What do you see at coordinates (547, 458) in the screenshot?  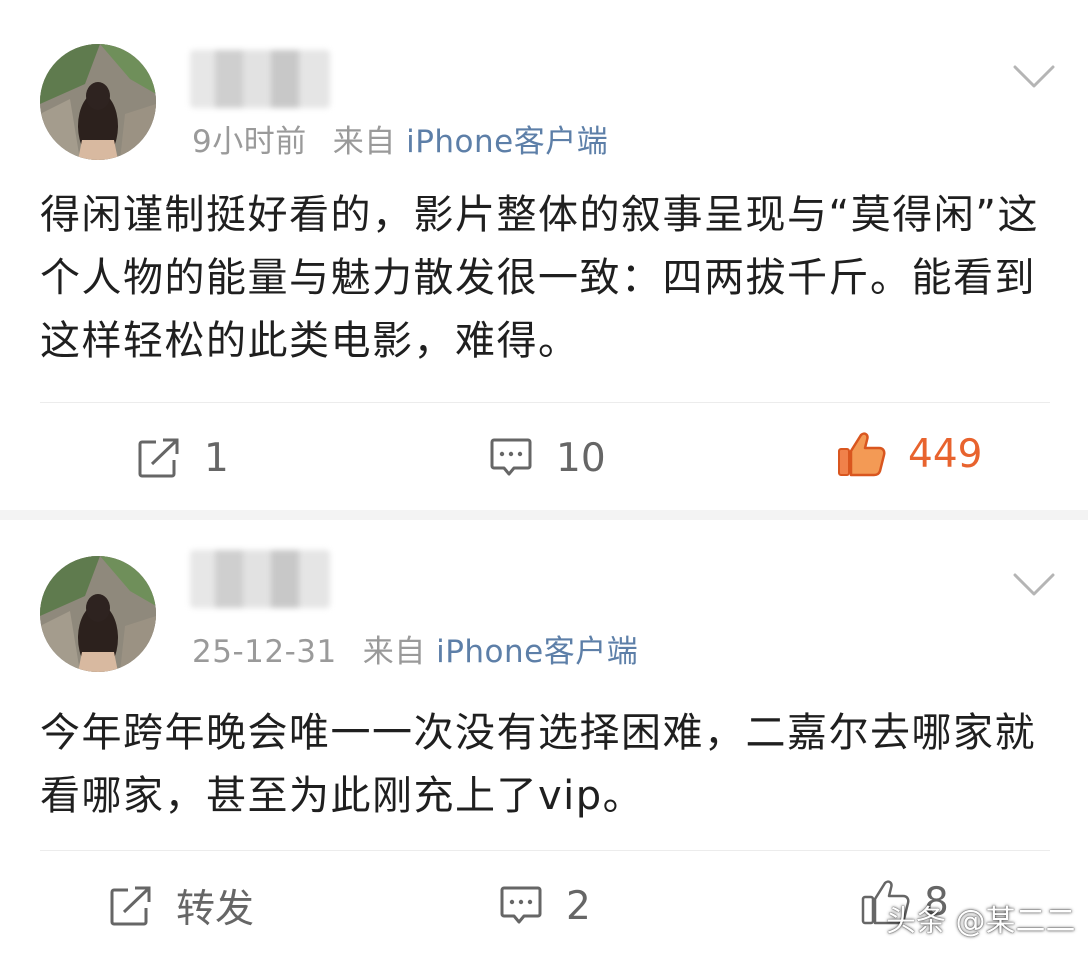 I see `comment-button: 10` at bounding box center [547, 458].